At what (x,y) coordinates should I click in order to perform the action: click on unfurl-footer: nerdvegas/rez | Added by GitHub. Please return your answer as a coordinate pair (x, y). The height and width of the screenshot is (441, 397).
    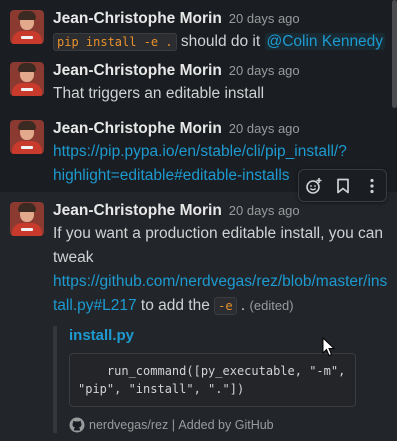
    Looking at the image, I should click on (233, 425).